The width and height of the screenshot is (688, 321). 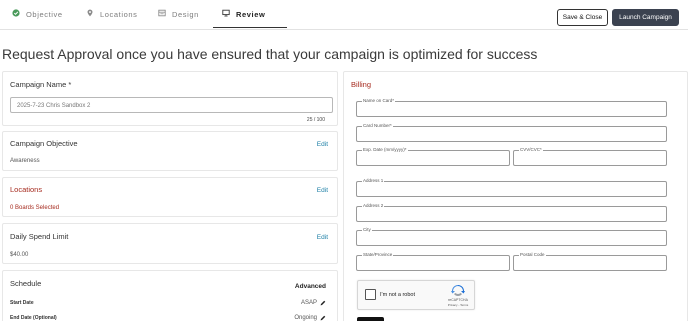 What do you see at coordinates (322, 144) in the screenshot?
I see `edit-objective-link: Edit` at bounding box center [322, 144].